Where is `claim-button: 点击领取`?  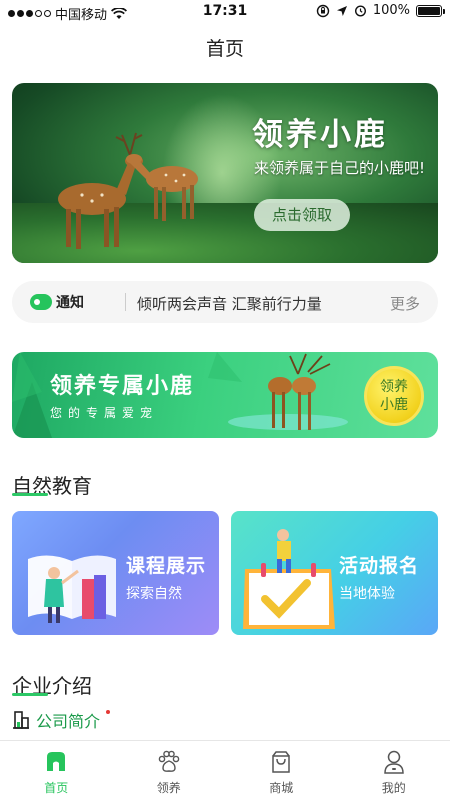 claim-button: 点击领取 is located at coordinates (302, 215).